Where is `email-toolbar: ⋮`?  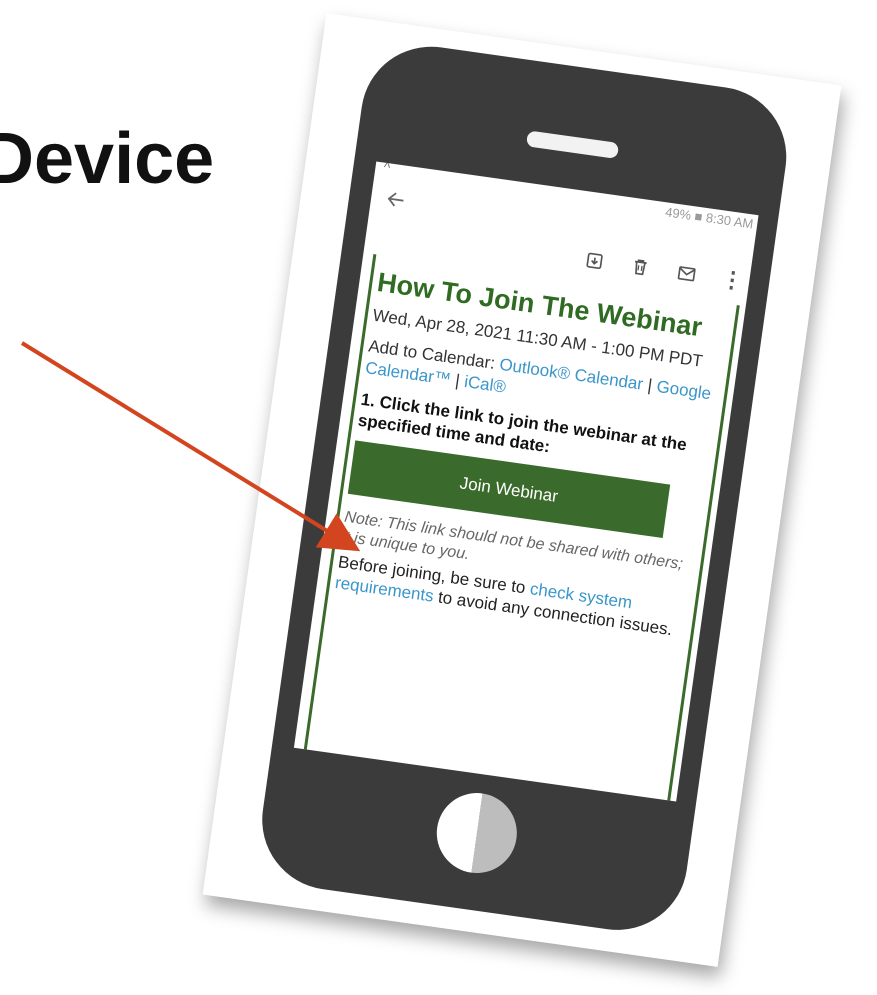 email-toolbar: ⋮ is located at coordinates (664, 272).